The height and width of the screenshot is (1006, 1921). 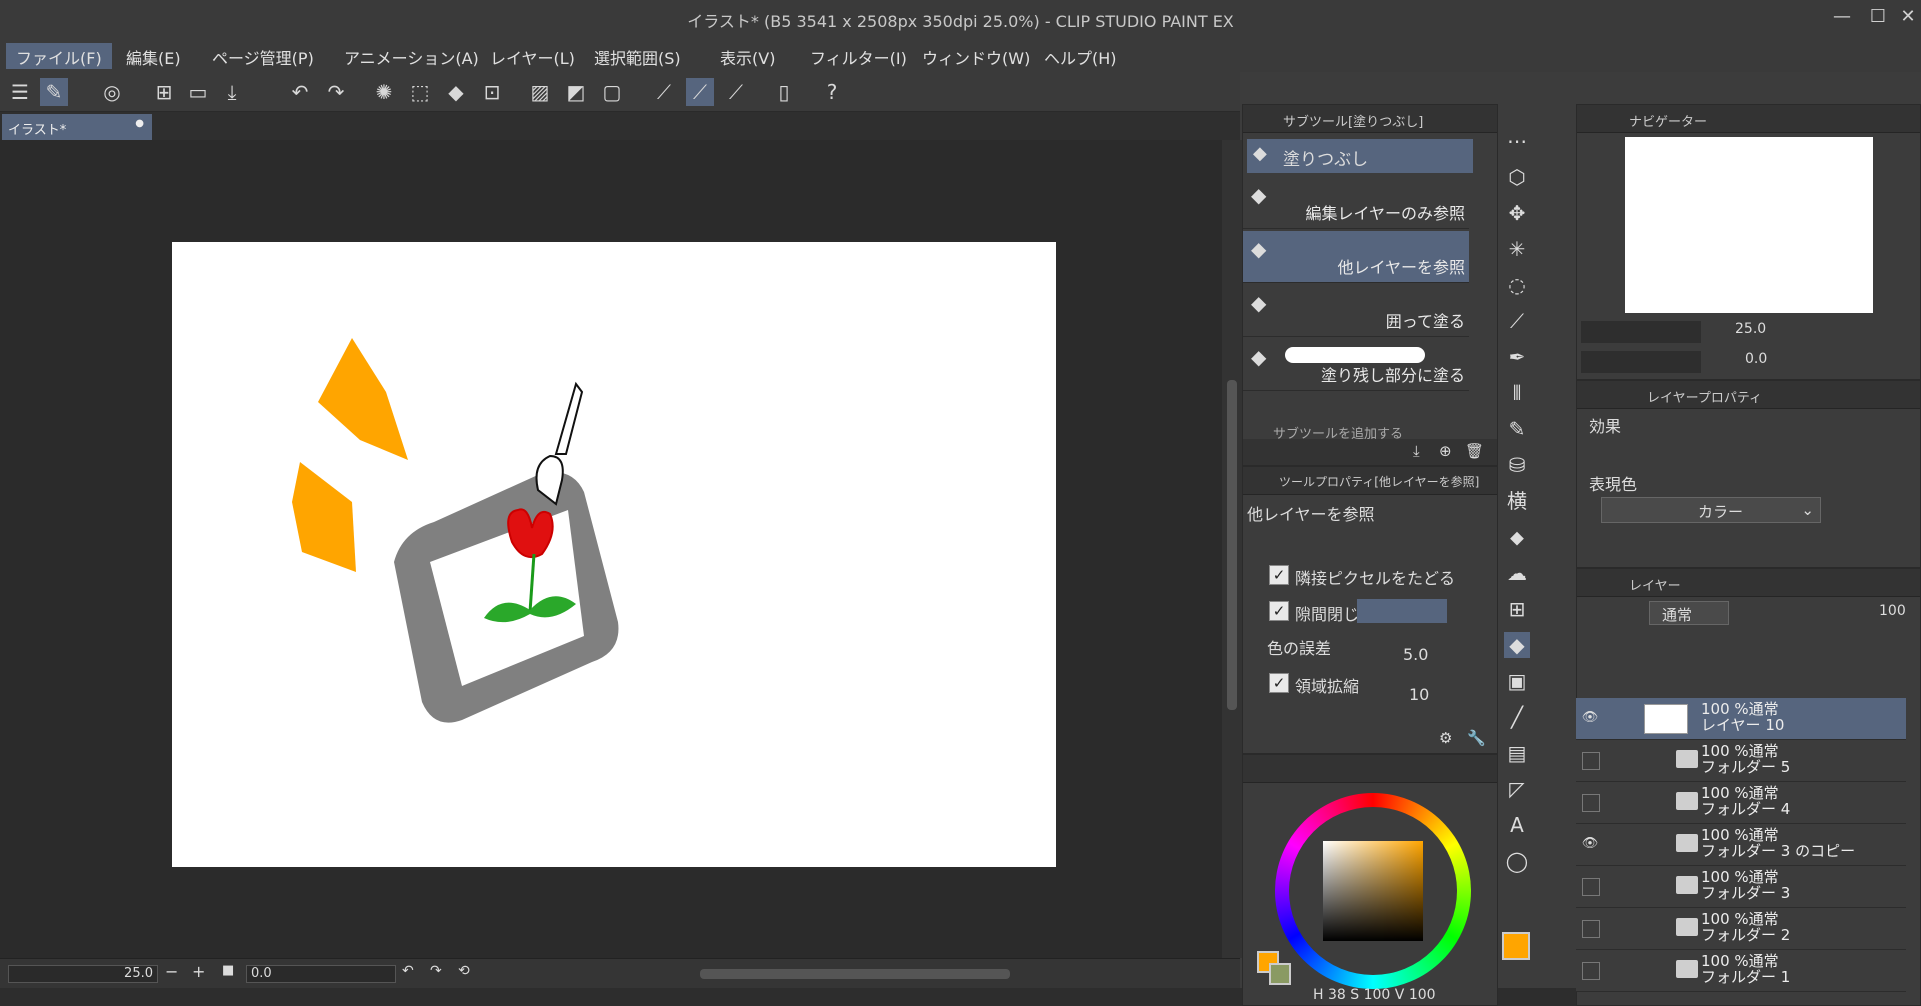 I want to click on menu-page: ページ管理(P), so click(x=263, y=56).